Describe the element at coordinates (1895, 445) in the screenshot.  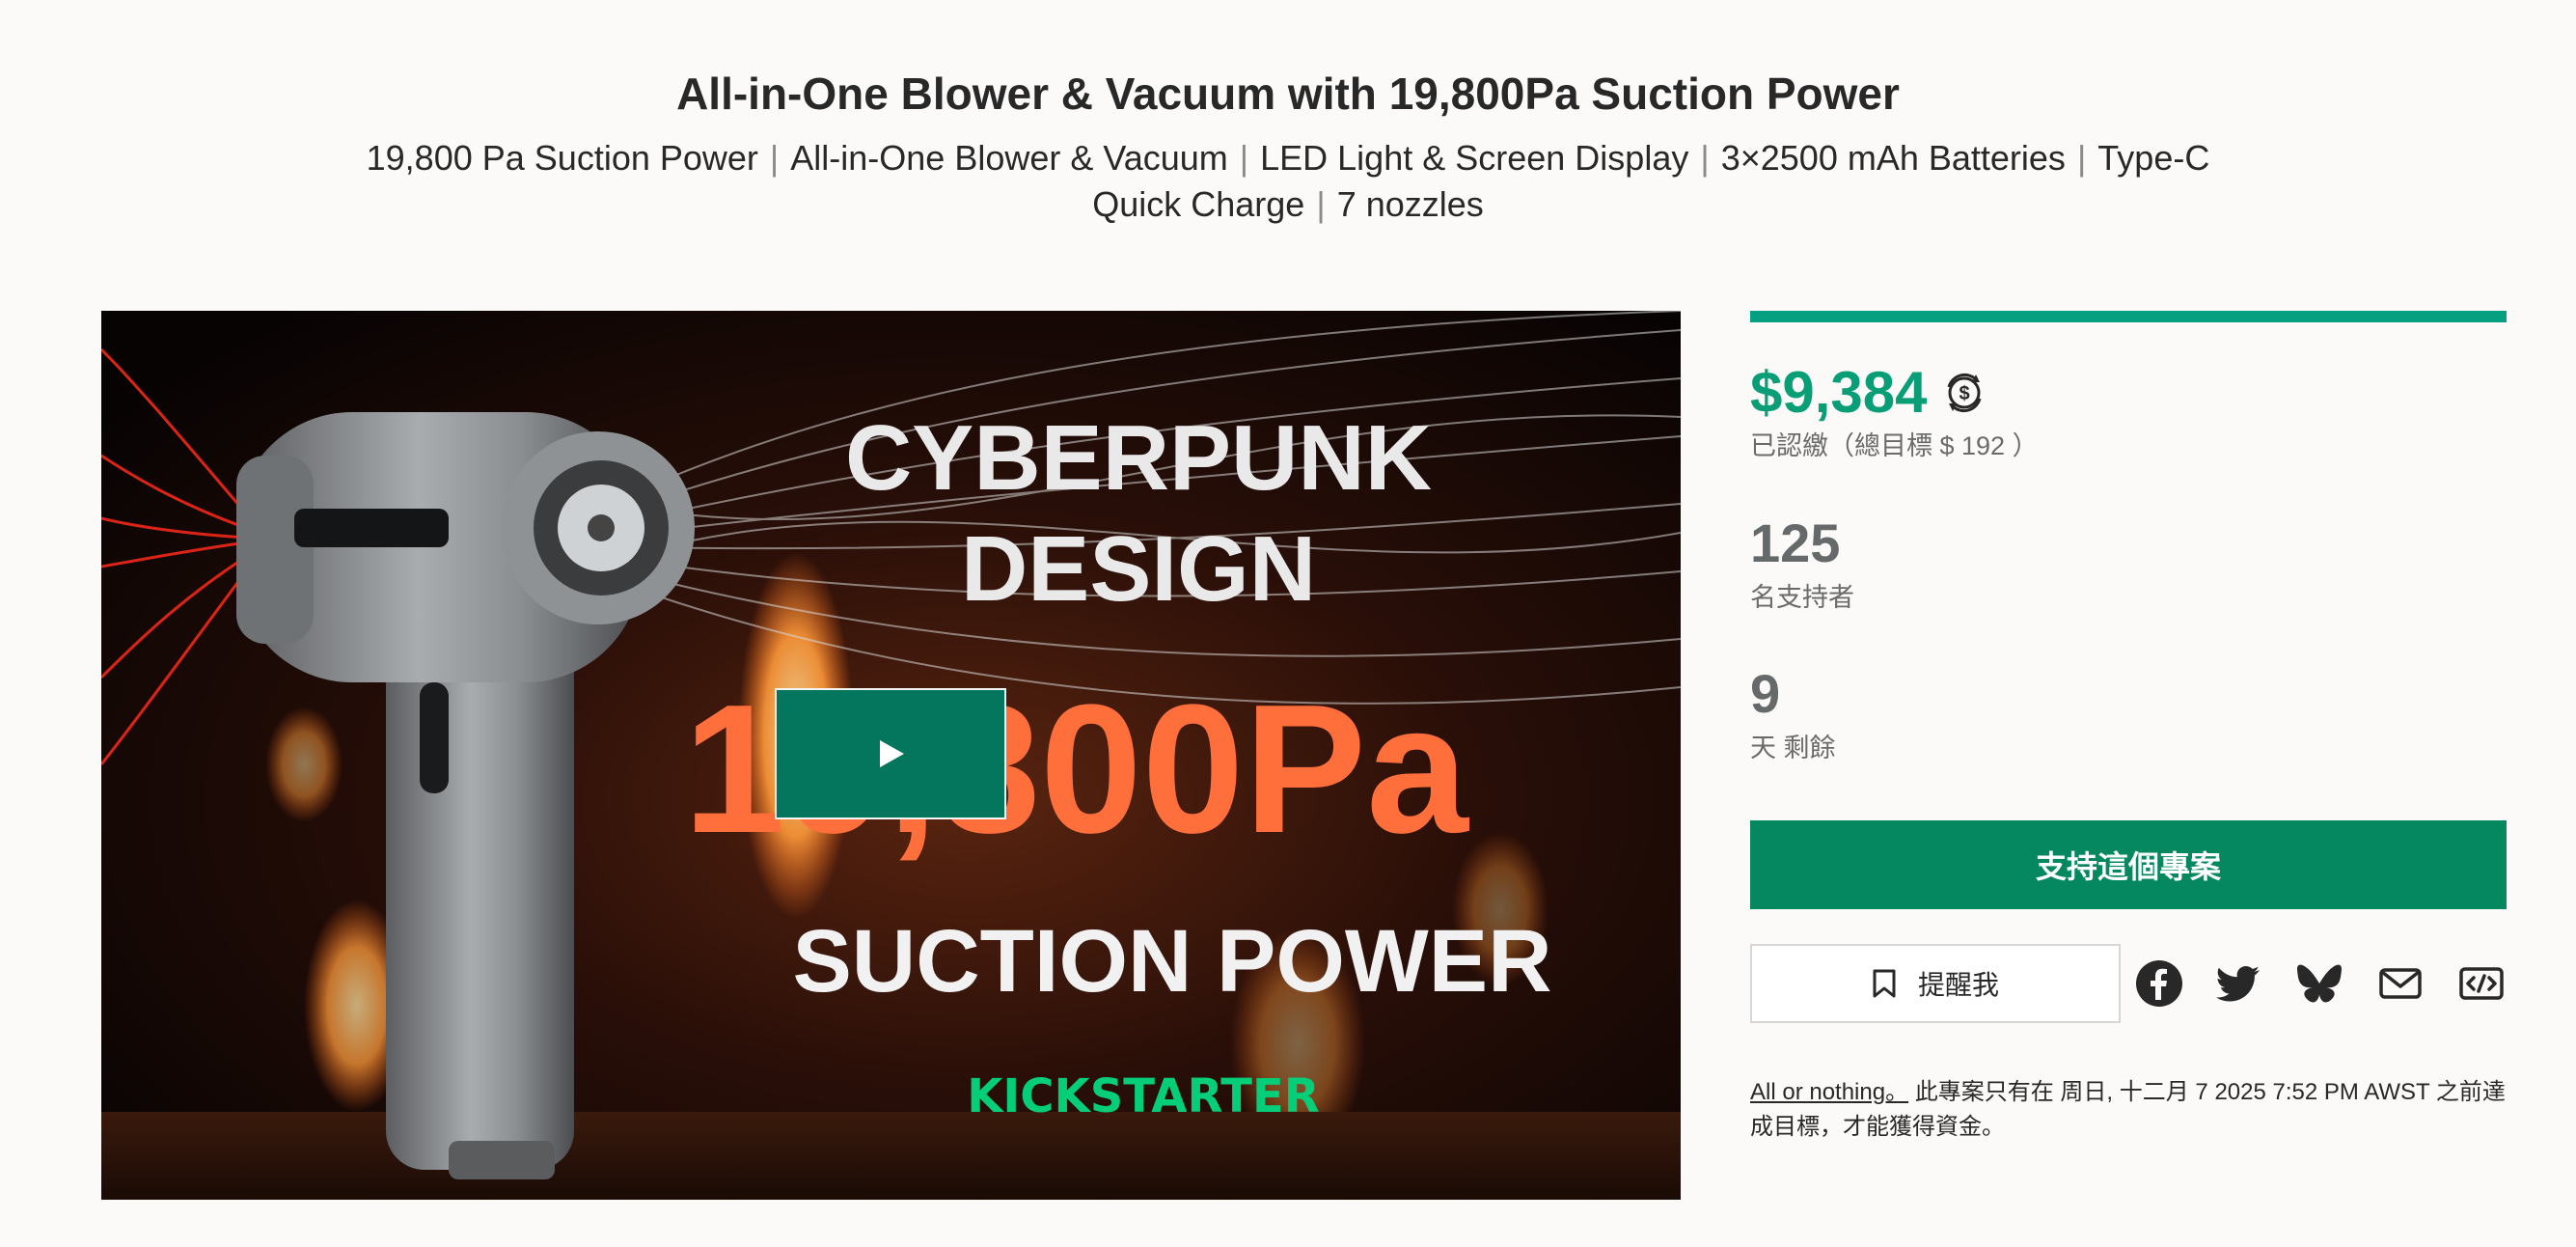
I see `pledged-label: 已認繳（總目標 $ 192 ）` at that location.